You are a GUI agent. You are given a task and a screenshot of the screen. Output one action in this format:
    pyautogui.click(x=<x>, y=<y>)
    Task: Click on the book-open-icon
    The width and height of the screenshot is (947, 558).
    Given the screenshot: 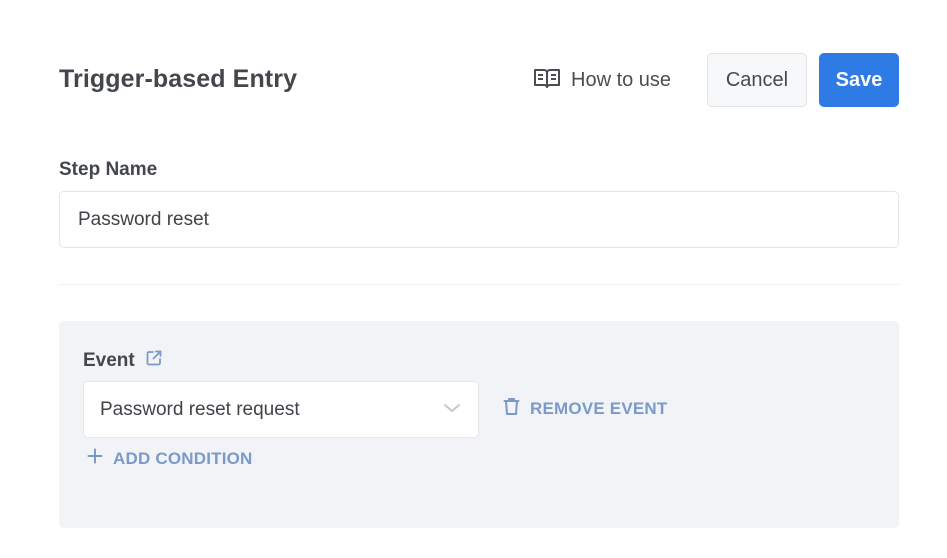 What is the action you would take?
    pyautogui.click(x=547, y=80)
    